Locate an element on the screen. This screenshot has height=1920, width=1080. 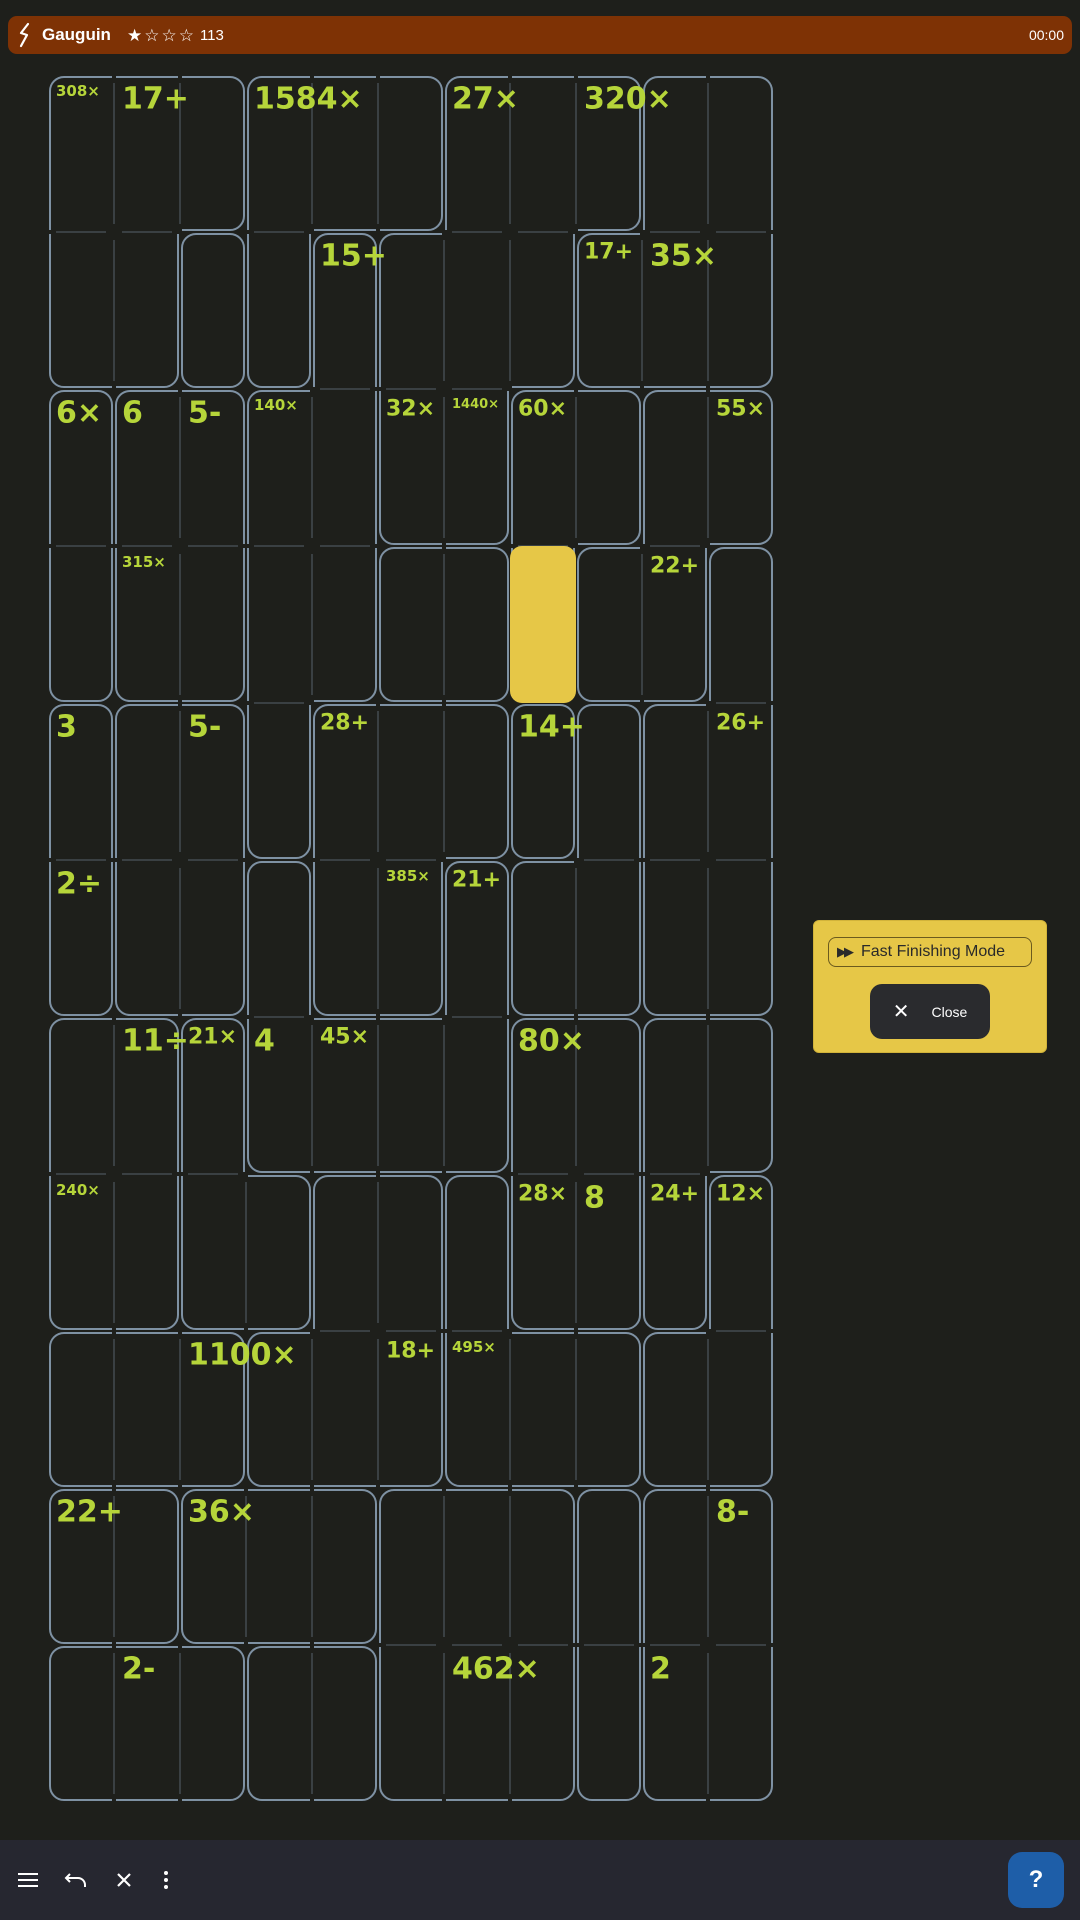
cage-label: 32× is located at coordinates (410, 409).